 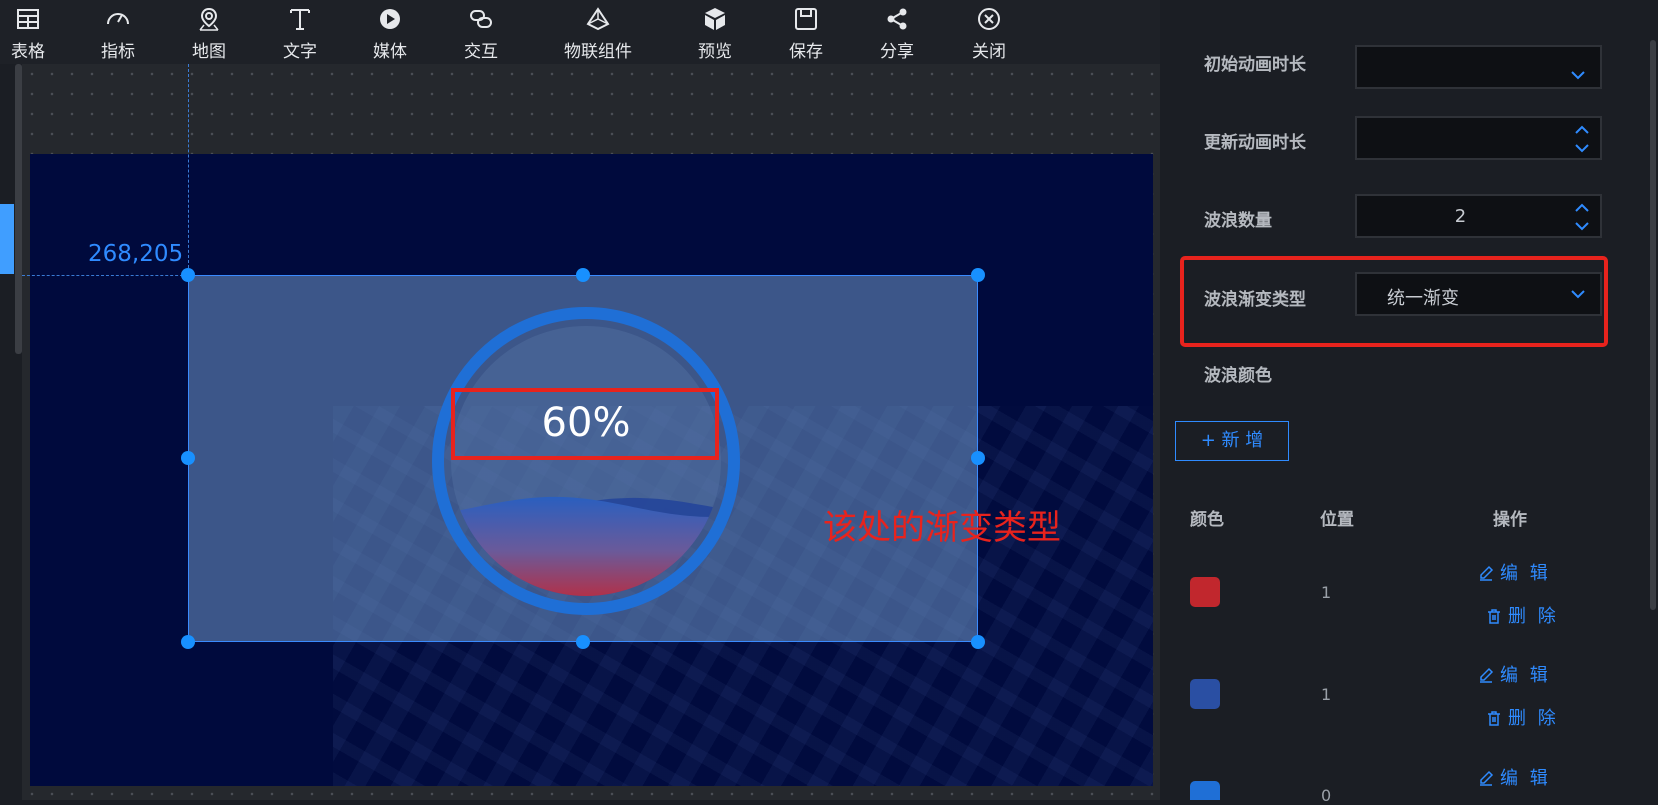 What do you see at coordinates (18, 209) in the screenshot?
I see `left-scrollbar` at bounding box center [18, 209].